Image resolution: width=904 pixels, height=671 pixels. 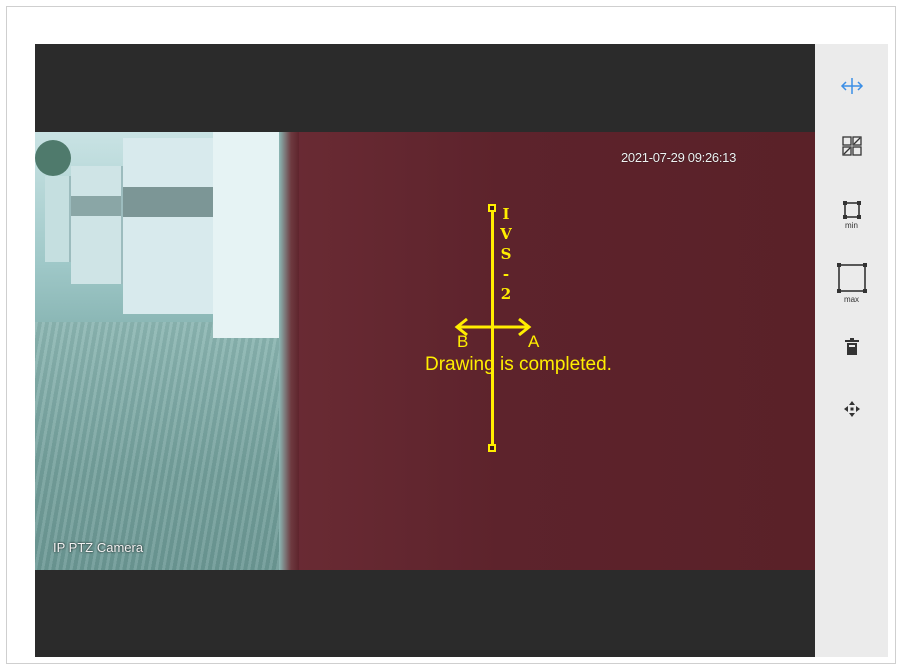 What do you see at coordinates (851, 210) in the screenshot?
I see `min-size-icon` at bounding box center [851, 210].